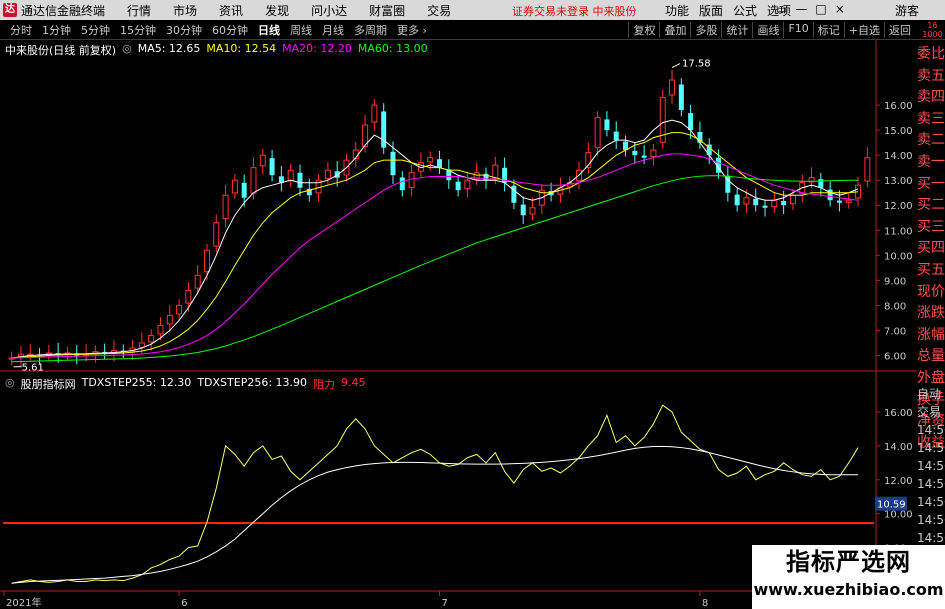 The height and width of the screenshot is (609, 945). I want to click on y-tick-label: 9.00, so click(895, 281).